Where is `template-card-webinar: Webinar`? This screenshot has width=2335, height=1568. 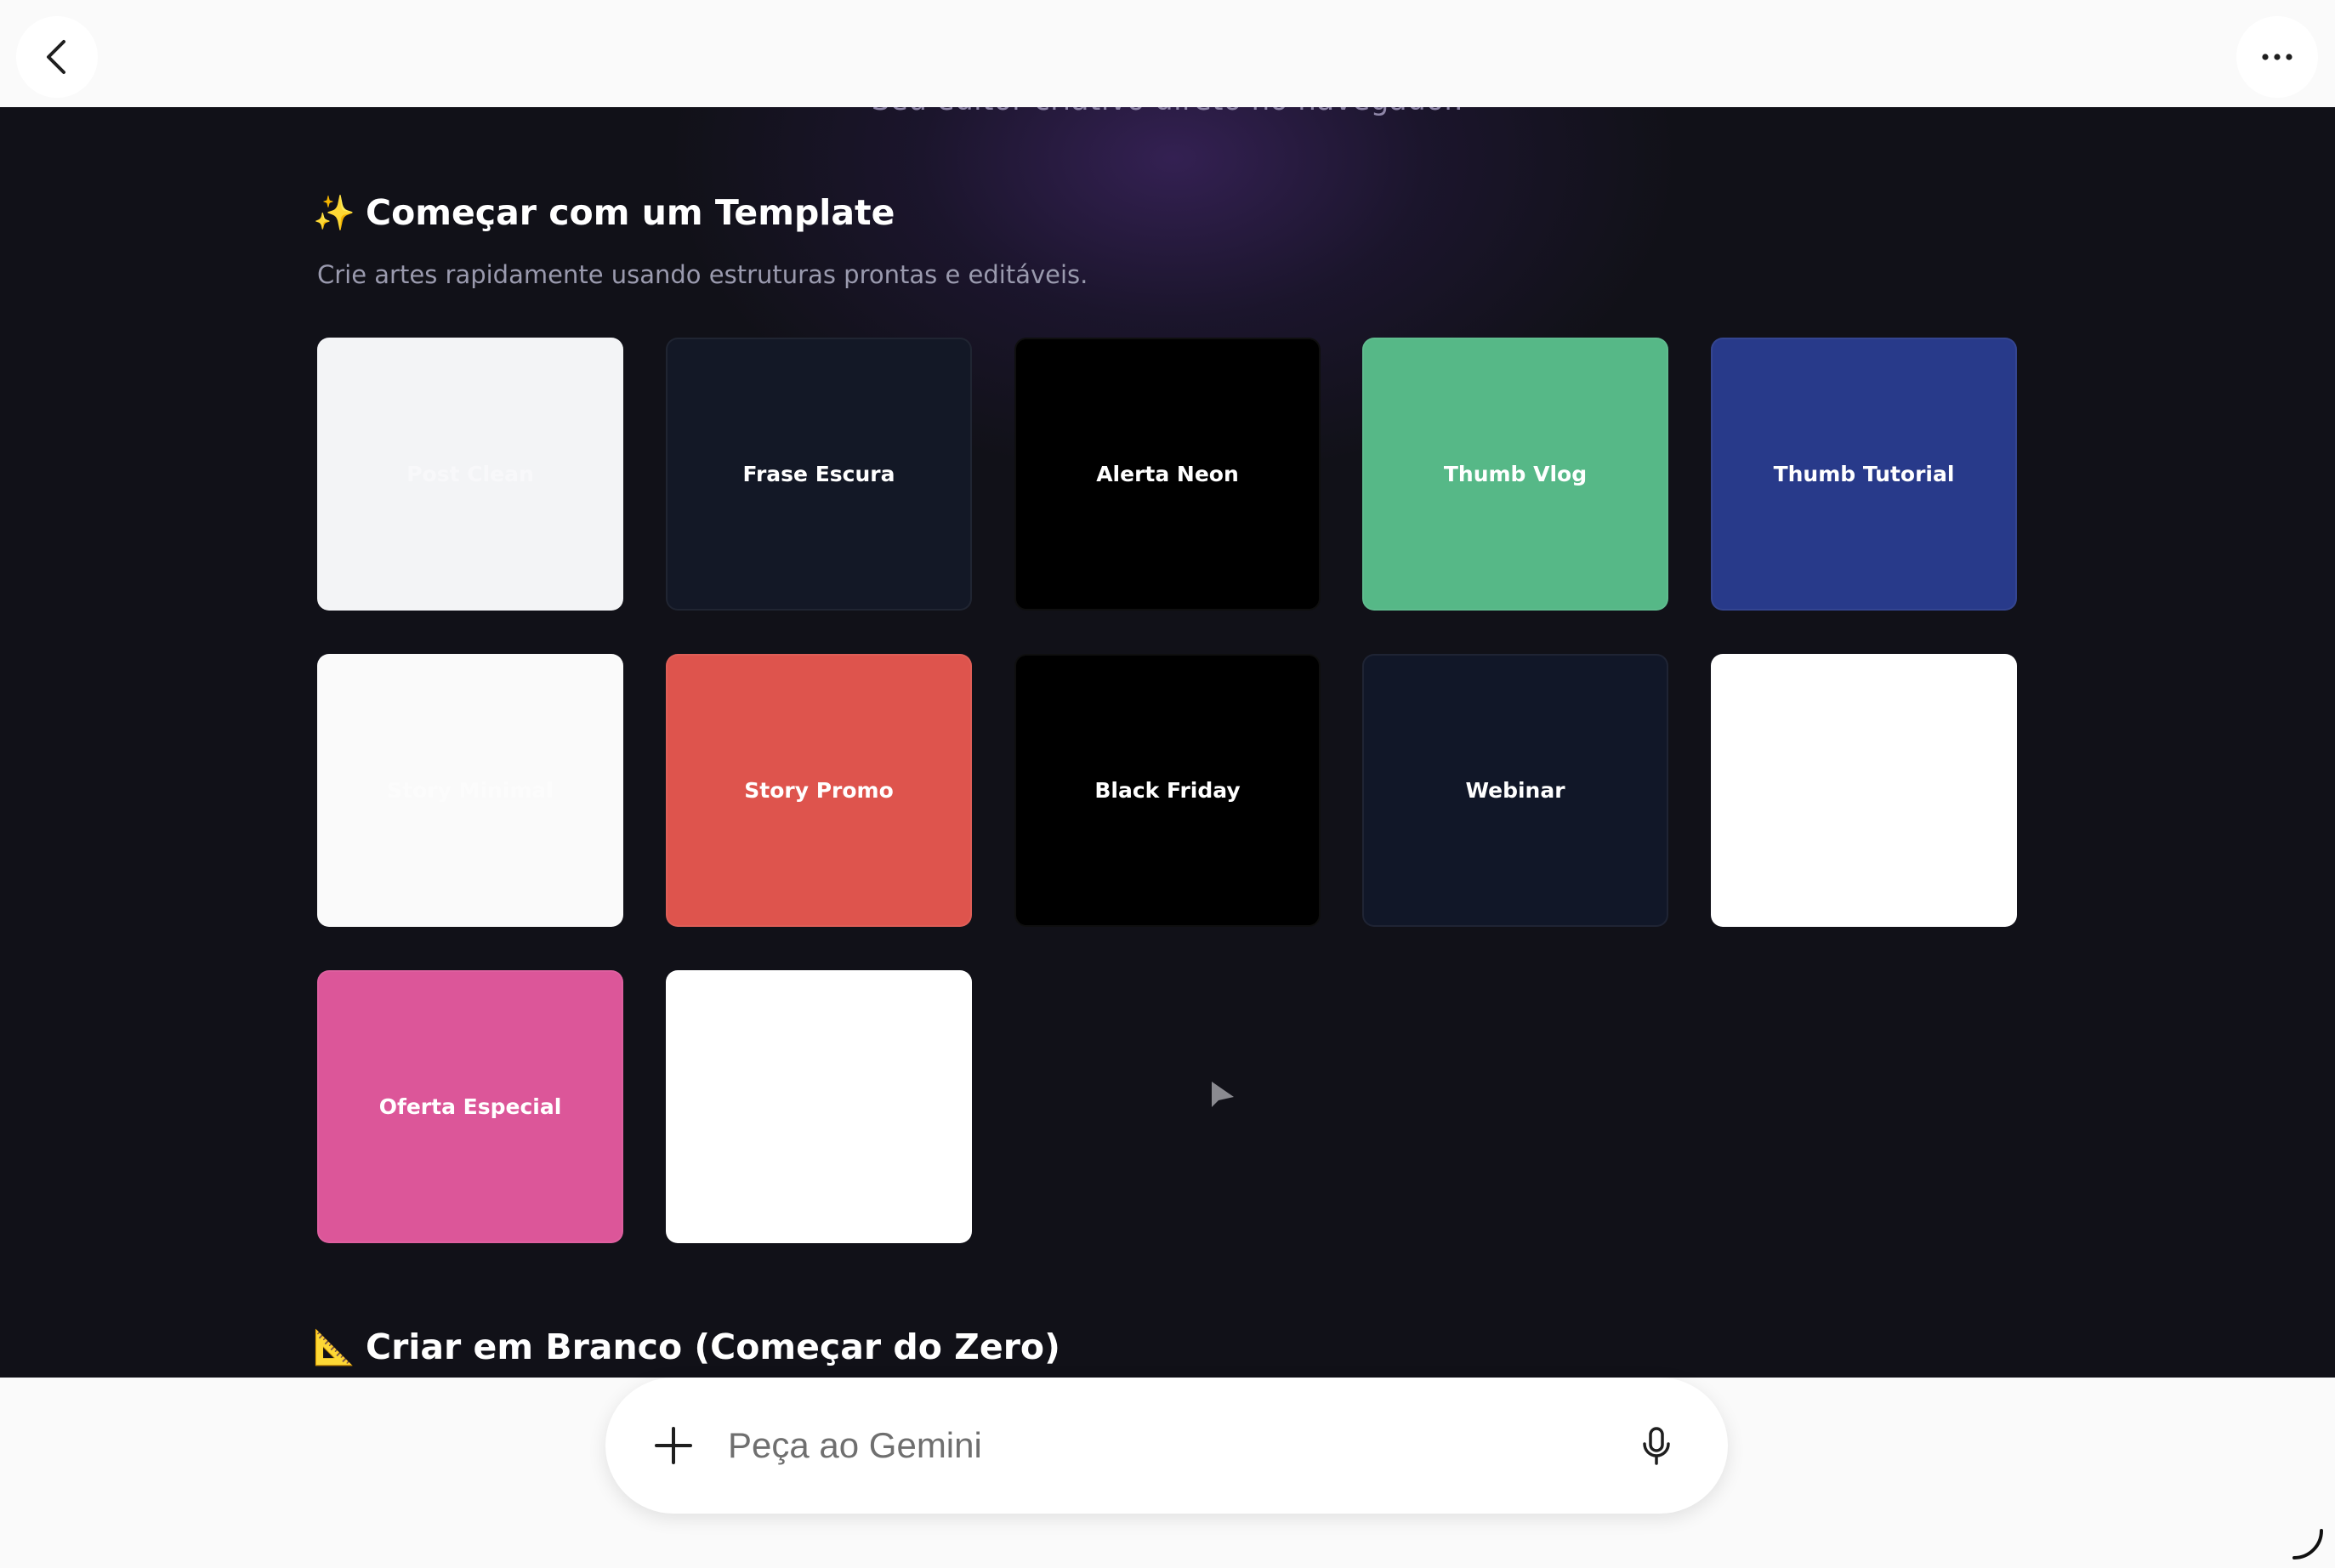 template-card-webinar: Webinar is located at coordinates (1515, 790).